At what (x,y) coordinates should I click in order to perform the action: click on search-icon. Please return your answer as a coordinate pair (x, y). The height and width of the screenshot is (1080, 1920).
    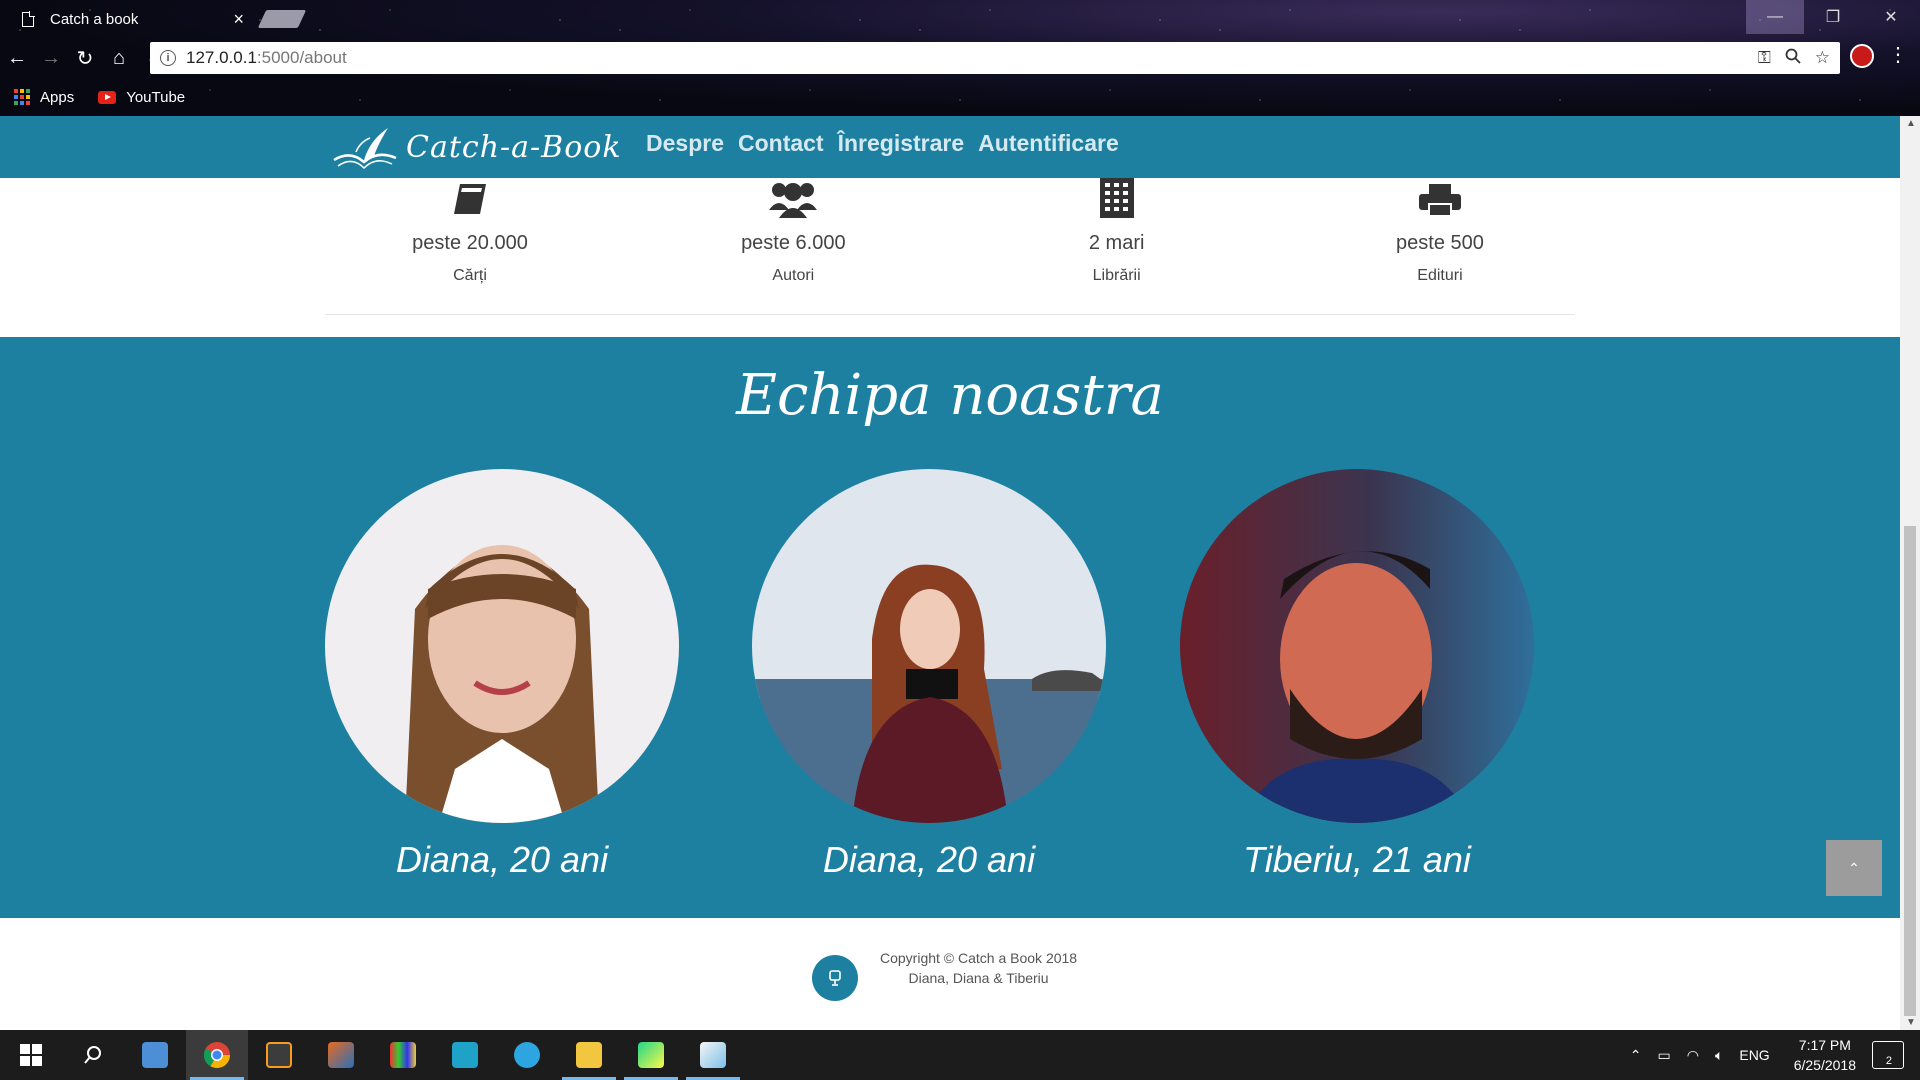
    Looking at the image, I should click on (93, 1055).